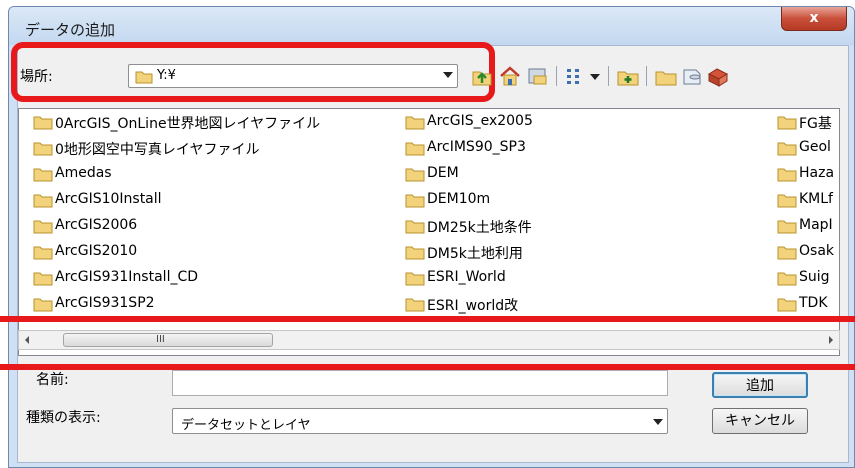 The image size is (855, 468). I want to click on list-item-label: ArcGIS2010, so click(96, 251).